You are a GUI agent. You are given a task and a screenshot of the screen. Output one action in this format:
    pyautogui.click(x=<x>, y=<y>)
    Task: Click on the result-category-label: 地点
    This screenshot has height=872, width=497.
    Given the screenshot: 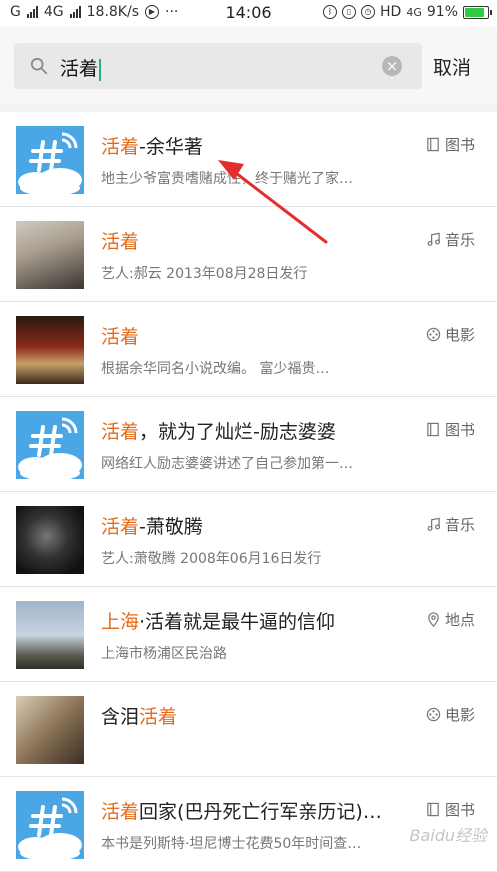 What is the action you would take?
    pyautogui.click(x=459, y=620)
    